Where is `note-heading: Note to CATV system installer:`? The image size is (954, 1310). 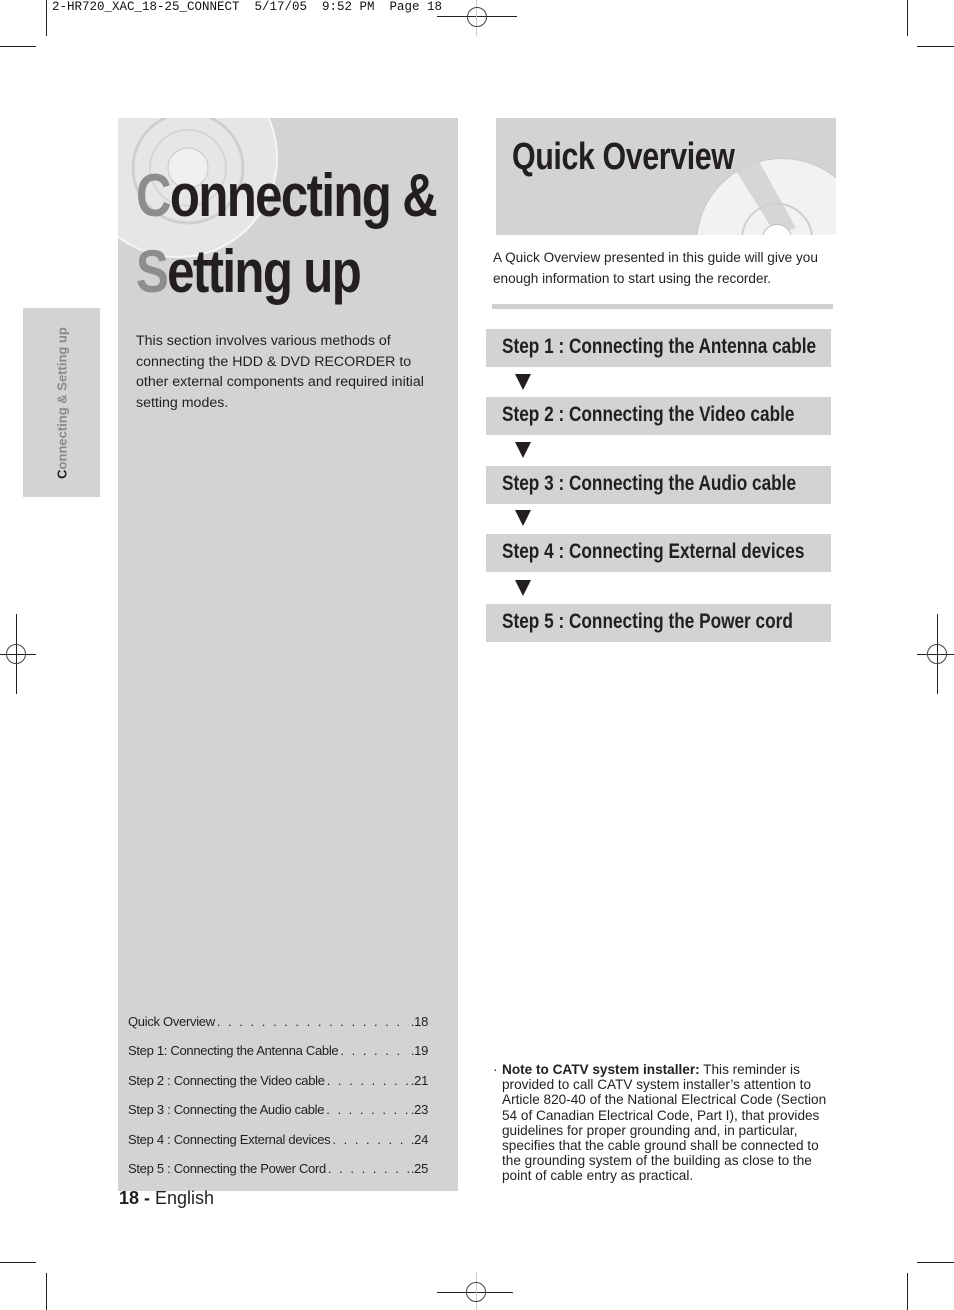 note-heading: Note to CATV system installer: is located at coordinates (601, 1069).